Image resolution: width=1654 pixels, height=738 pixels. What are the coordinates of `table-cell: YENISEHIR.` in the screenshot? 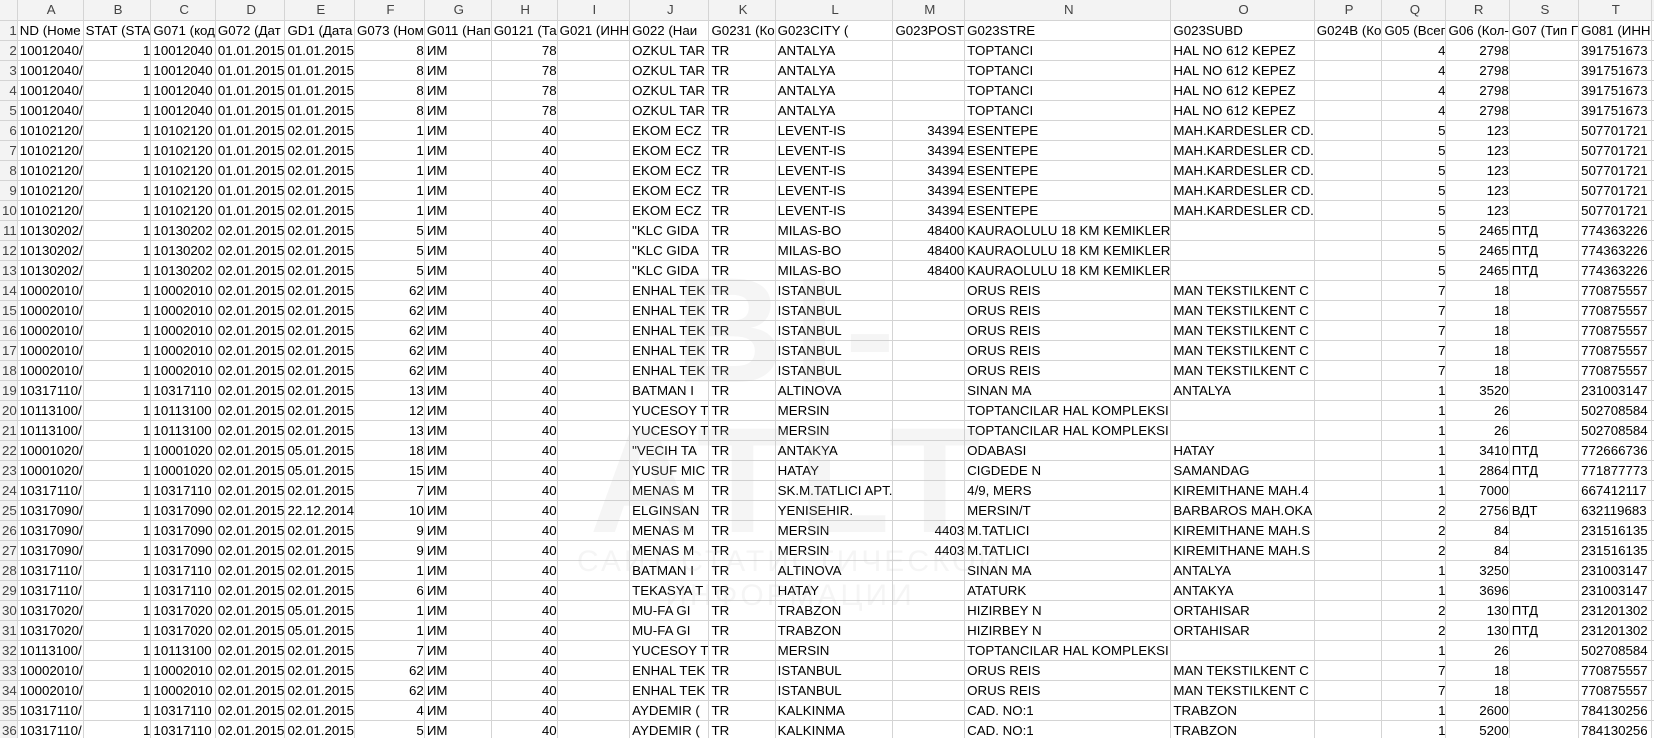 It's located at (834, 510).